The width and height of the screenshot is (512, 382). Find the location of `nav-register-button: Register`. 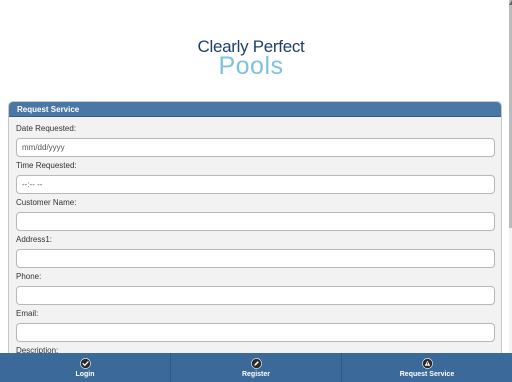

nav-register-button: Register is located at coordinates (256, 367).